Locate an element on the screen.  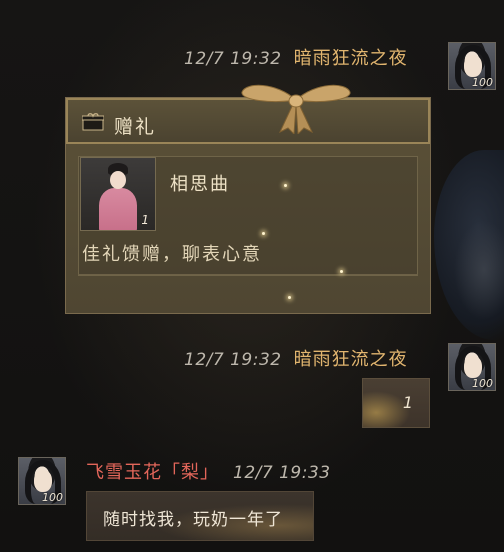
message-bubble: 随时找我，玩奶一年了 is located at coordinates (200, 516).